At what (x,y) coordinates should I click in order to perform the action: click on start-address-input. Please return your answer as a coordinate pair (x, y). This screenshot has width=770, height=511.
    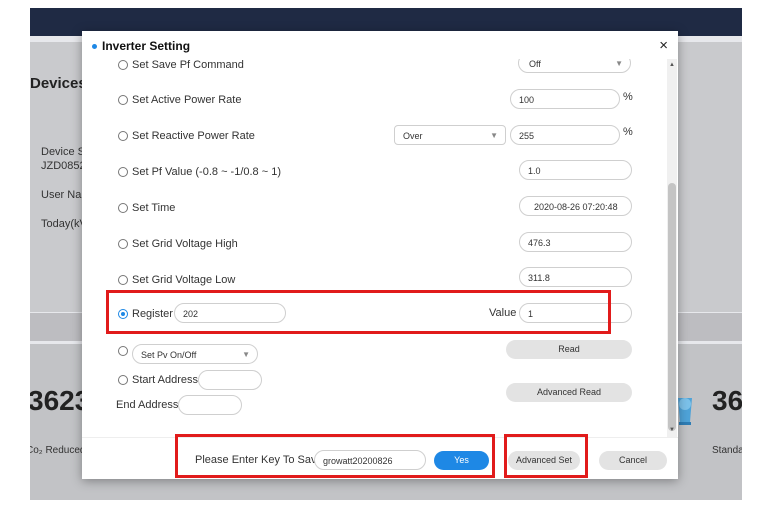
    Looking at the image, I should click on (230, 380).